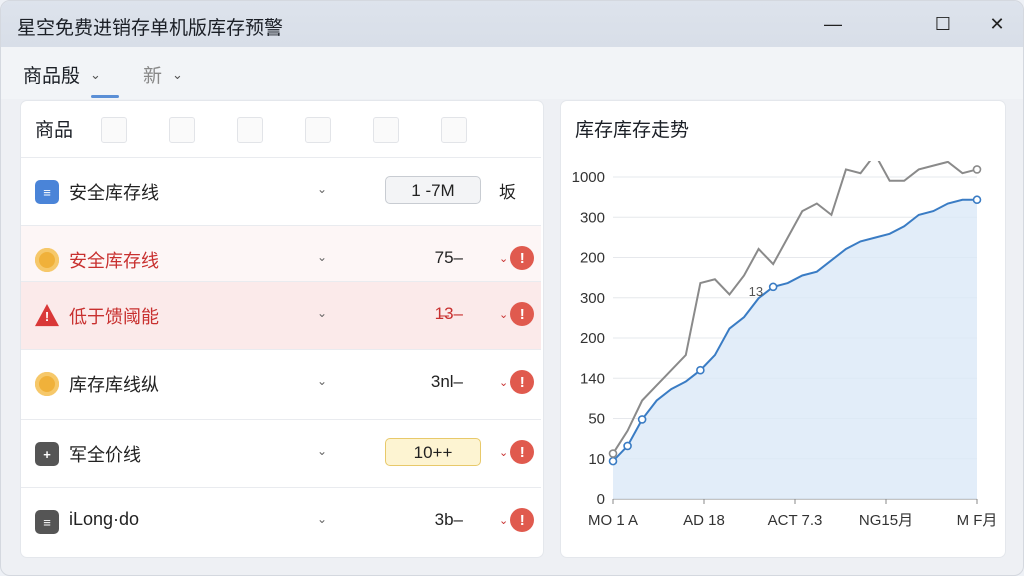 This screenshot has height=576, width=1024. I want to click on y-tick-label: 1000, so click(588, 177).